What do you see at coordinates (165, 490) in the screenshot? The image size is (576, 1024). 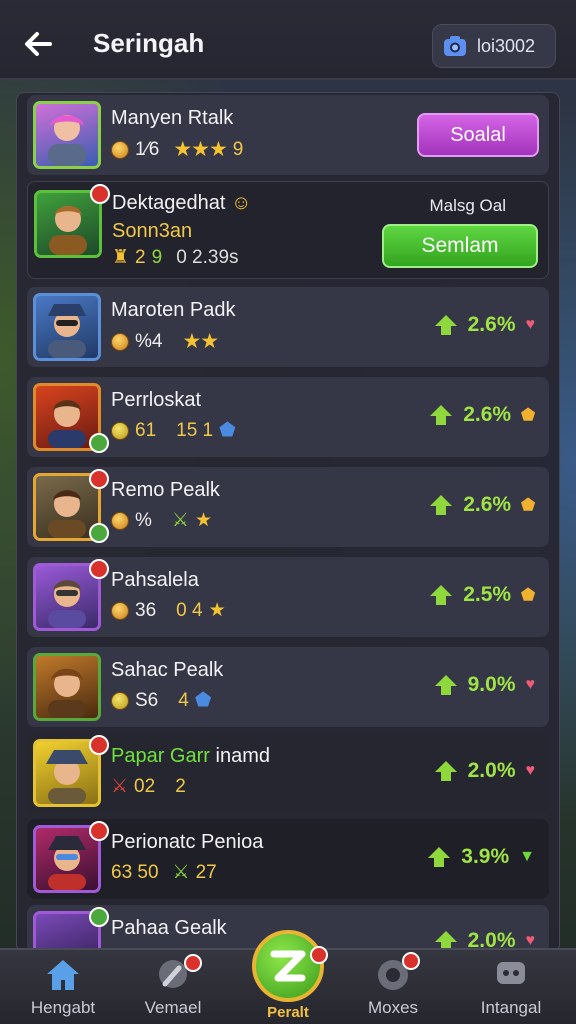 I see `player-name: Remo Pealk` at bounding box center [165, 490].